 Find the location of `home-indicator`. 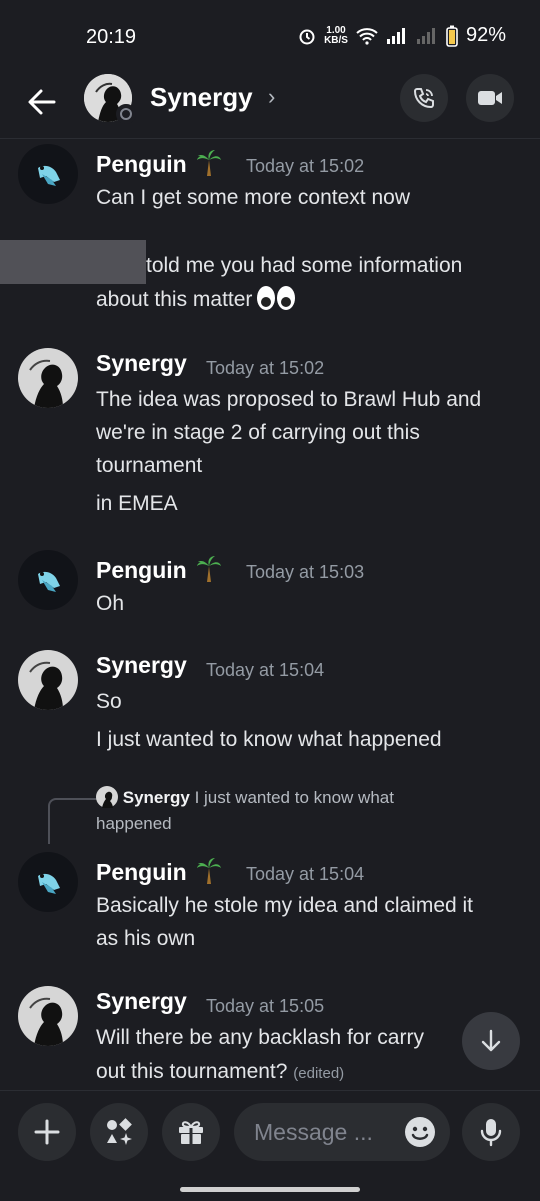

home-indicator is located at coordinates (270, 1189).